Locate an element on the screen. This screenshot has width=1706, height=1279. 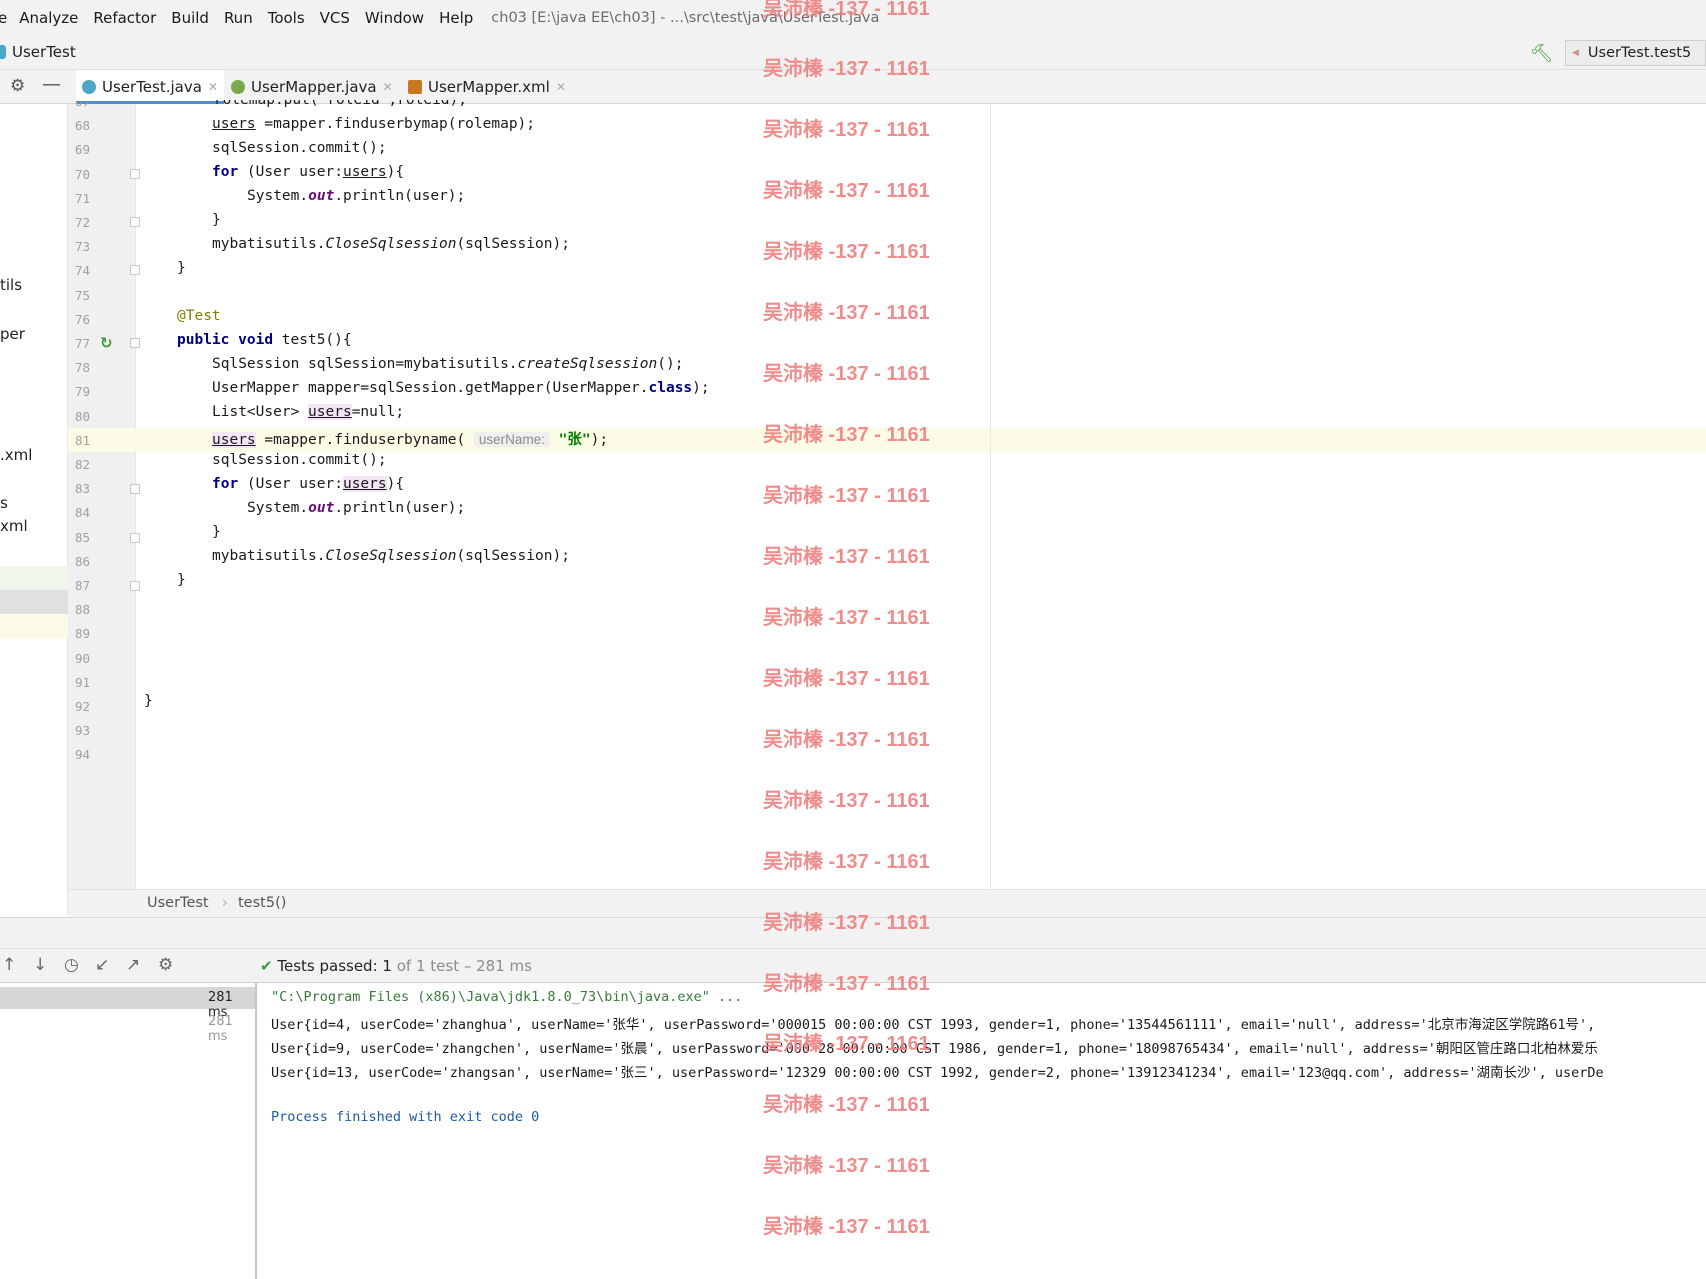
menu-help: Help is located at coordinates (456, 18).